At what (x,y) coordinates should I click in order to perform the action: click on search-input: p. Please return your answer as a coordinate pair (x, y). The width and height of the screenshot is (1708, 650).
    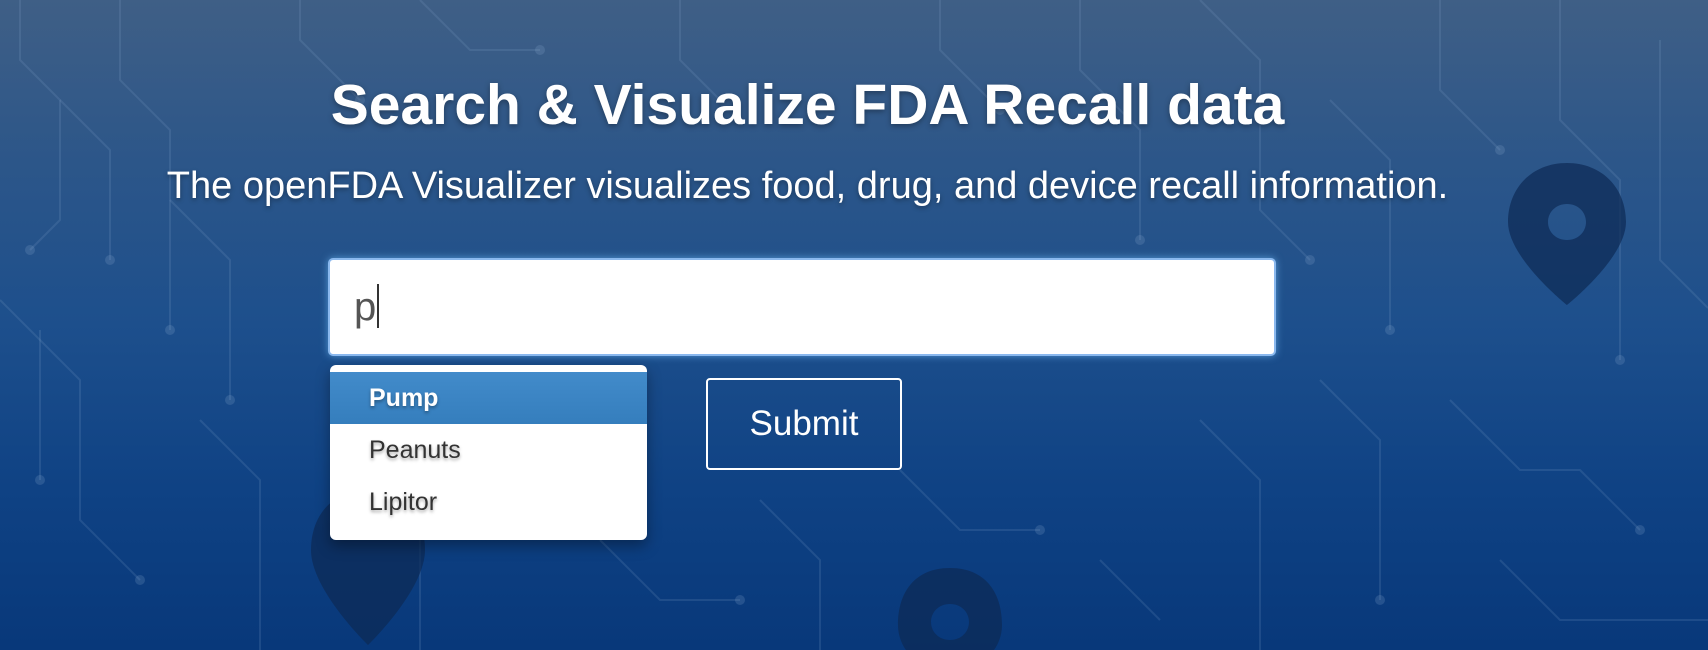
    Looking at the image, I should click on (802, 307).